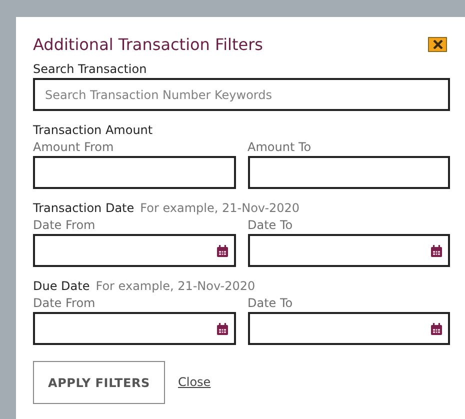 The image size is (465, 419). What do you see at coordinates (437, 44) in the screenshot?
I see `close-icon` at bounding box center [437, 44].